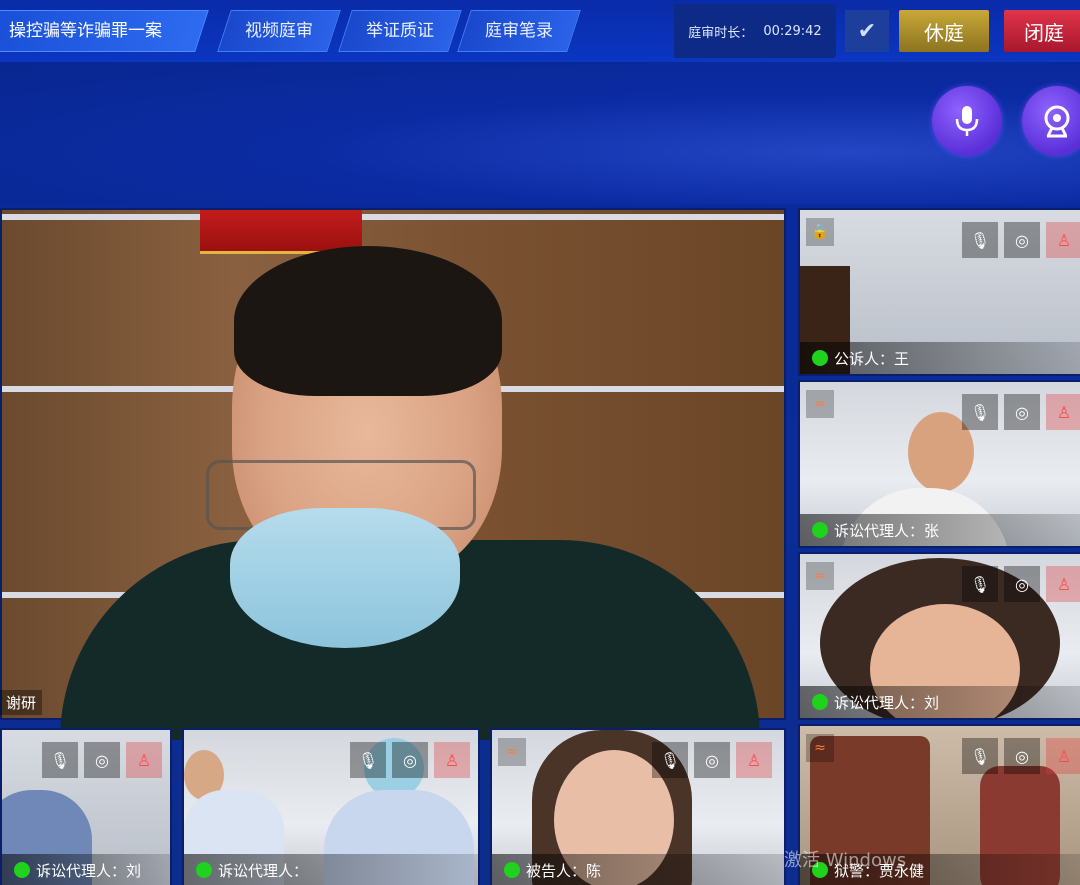 The image size is (1080, 885). I want to click on check-icon: ✔, so click(867, 31).